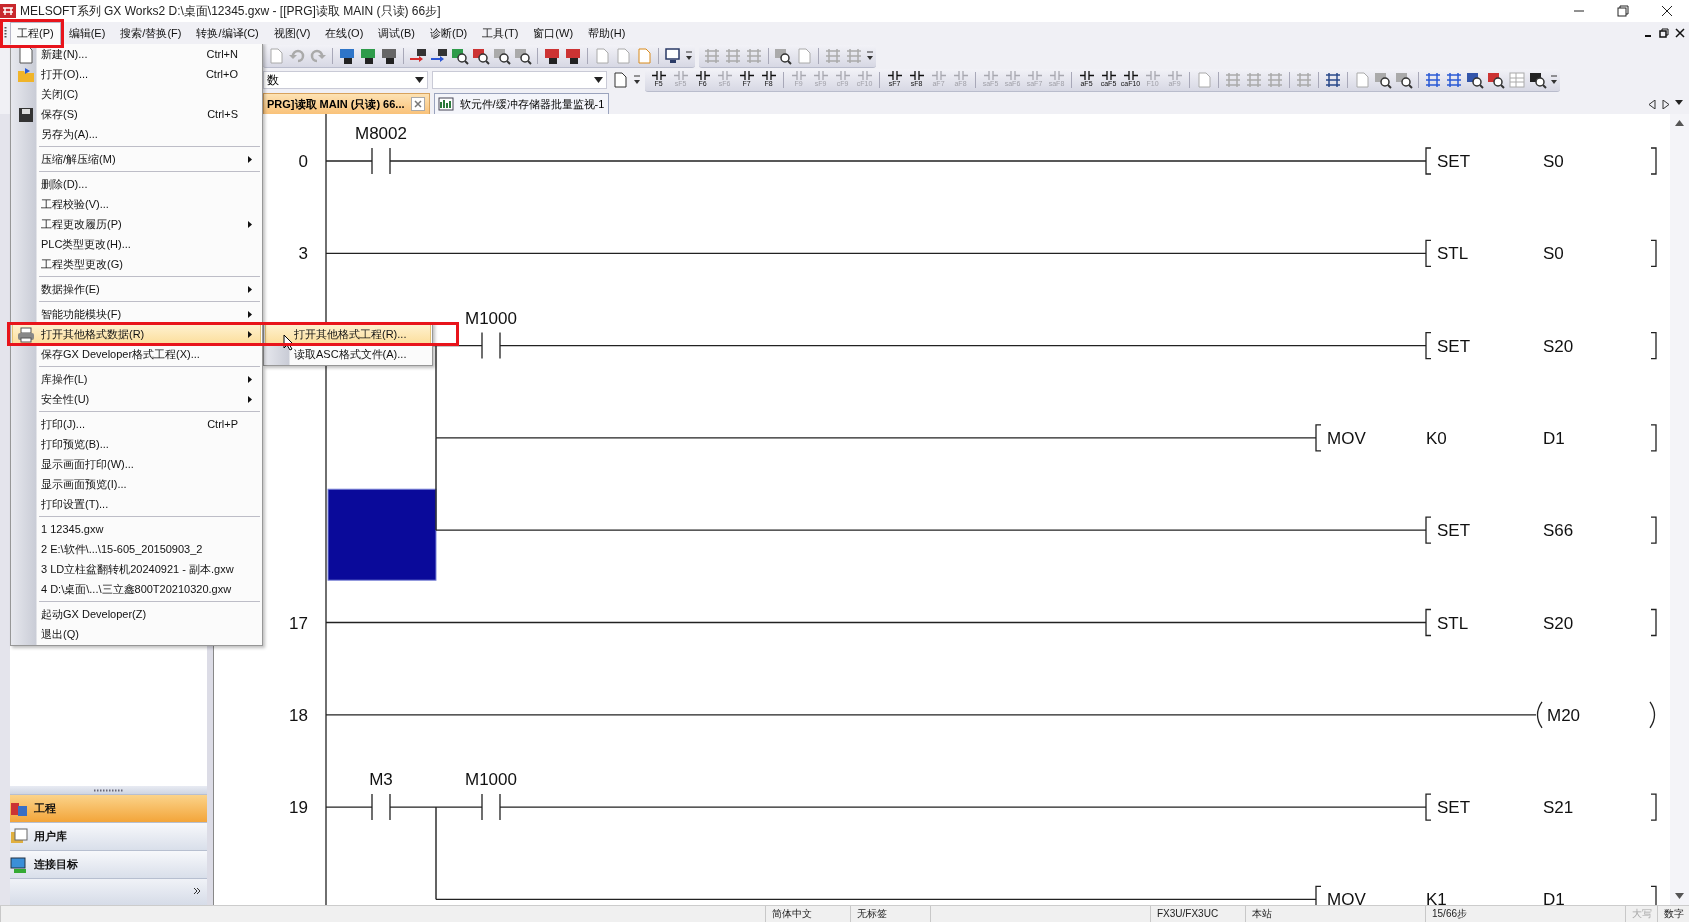  What do you see at coordinates (136, 589) in the screenshot?
I see `menu-item: 4 D:\桌面\...\三立鑫800T20210320.gxw` at bounding box center [136, 589].